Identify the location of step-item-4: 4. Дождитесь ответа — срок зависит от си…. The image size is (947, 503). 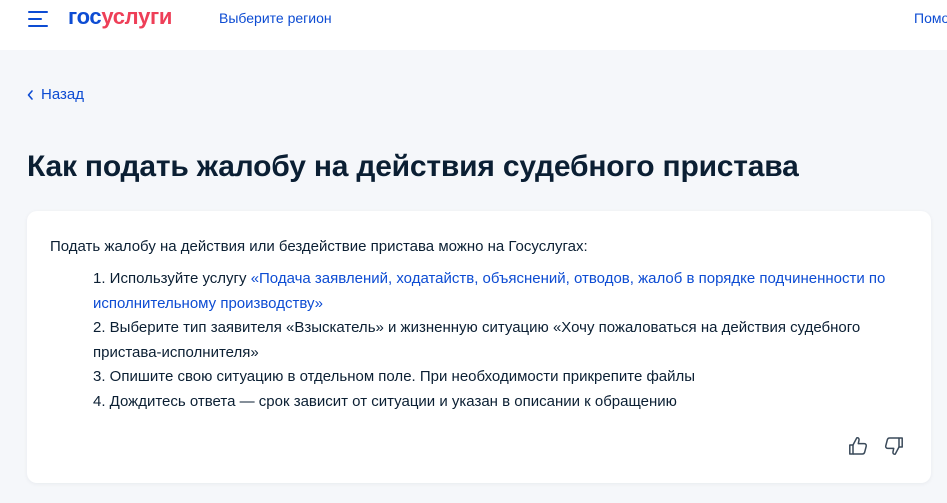
(385, 401).